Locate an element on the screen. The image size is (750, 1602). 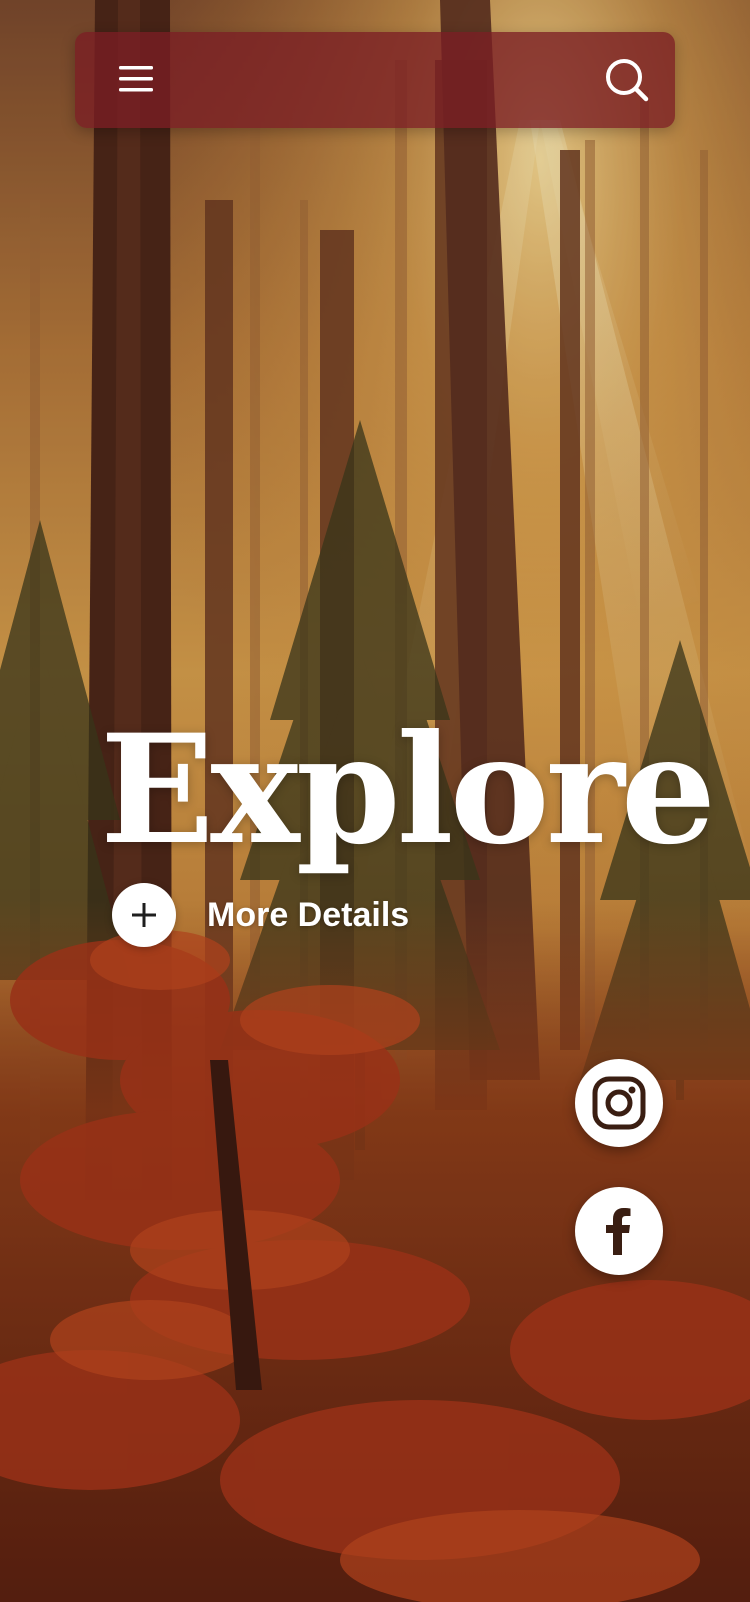
hamburger-menu-icon is located at coordinates (136, 79).